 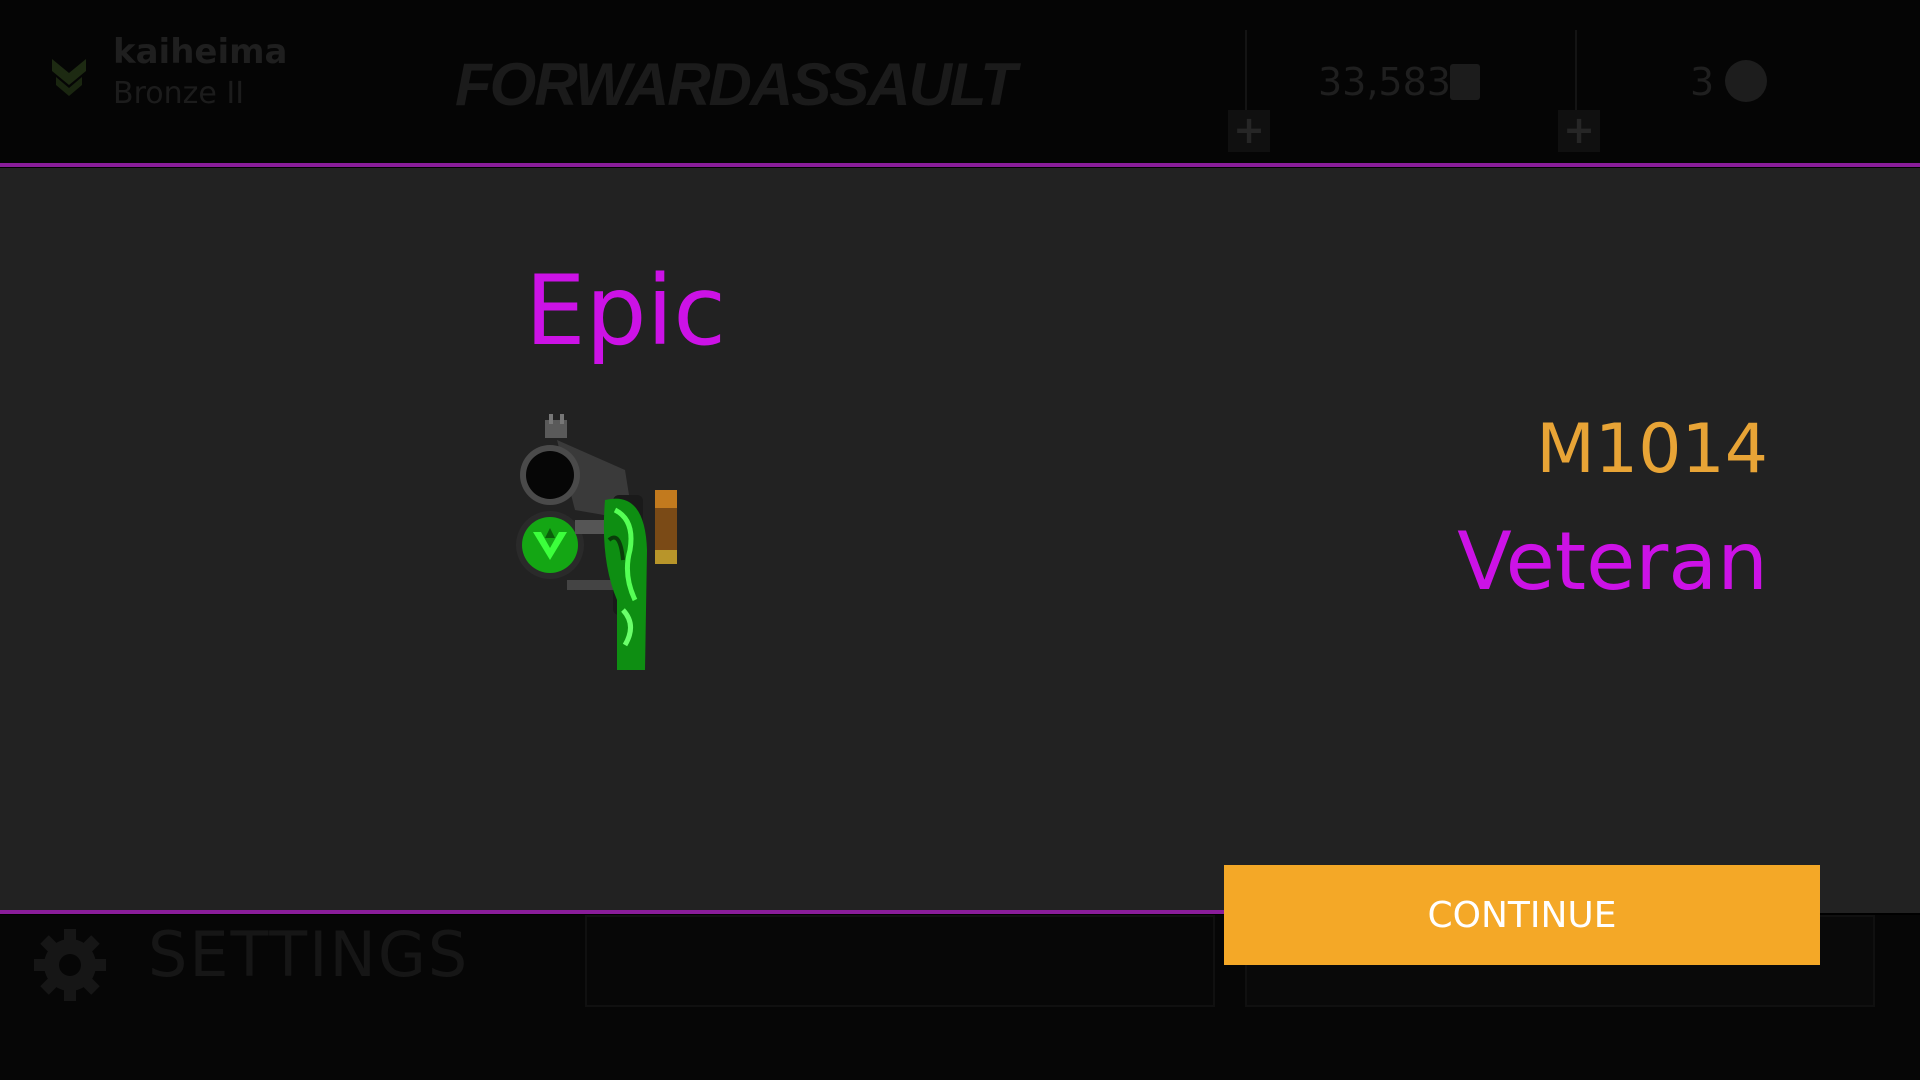 What do you see at coordinates (70, 965) in the screenshot?
I see `gear-icon` at bounding box center [70, 965].